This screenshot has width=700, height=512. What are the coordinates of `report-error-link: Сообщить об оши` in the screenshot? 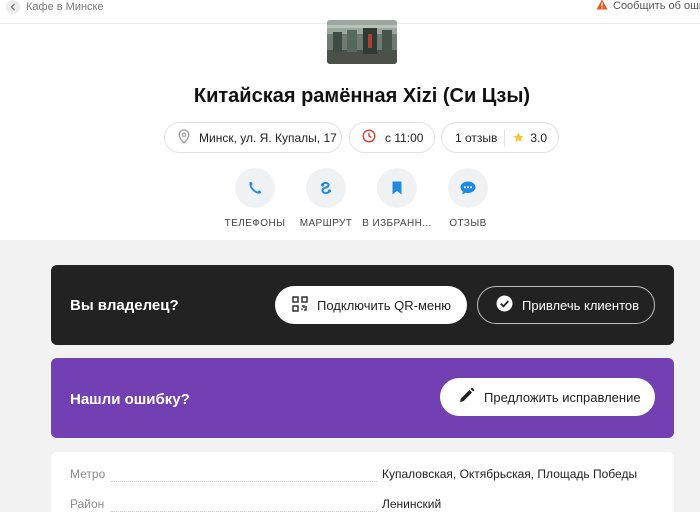 It's located at (648, 6).